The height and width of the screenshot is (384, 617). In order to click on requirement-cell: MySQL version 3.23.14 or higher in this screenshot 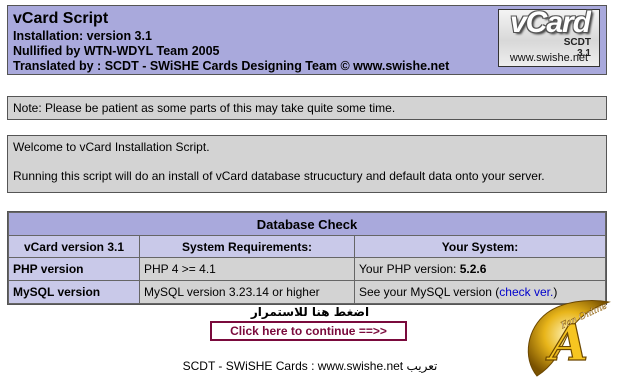, I will do `click(247, 292)`.